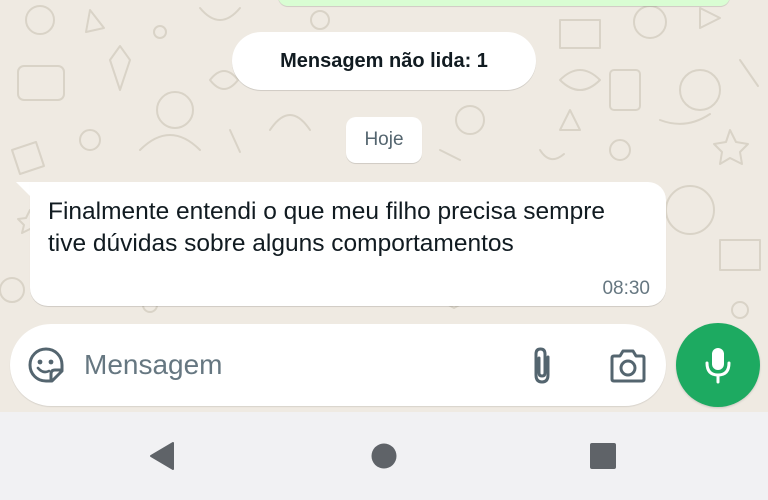 This screenshot has width=768, height=500. I want to click on nav-back-button, so click(162, 456).